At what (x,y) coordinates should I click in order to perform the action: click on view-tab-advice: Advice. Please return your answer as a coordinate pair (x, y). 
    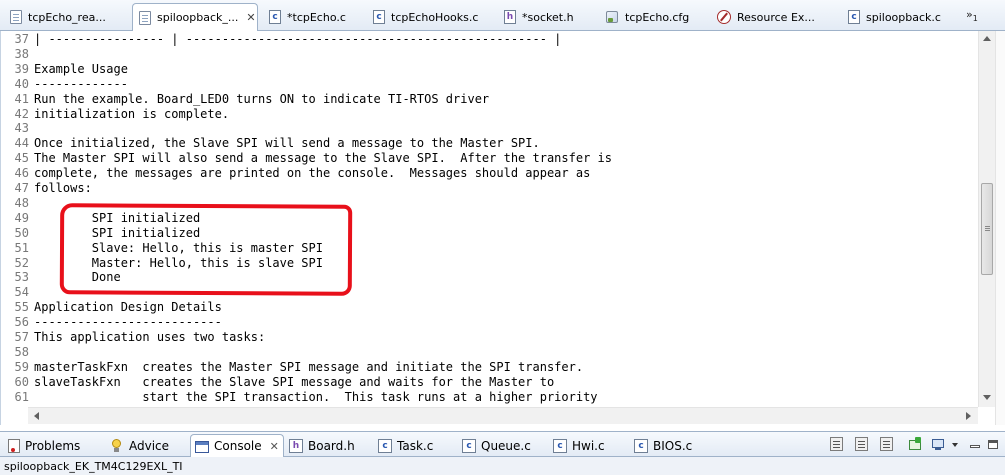
    Looking at the image, I should click on (139, 445).